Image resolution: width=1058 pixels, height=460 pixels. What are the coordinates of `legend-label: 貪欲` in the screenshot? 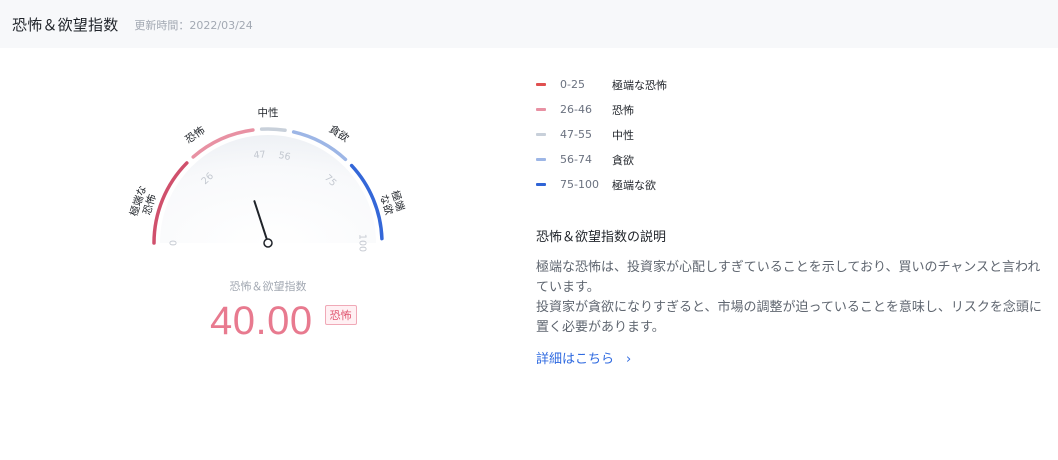 It's located at (623, 160).